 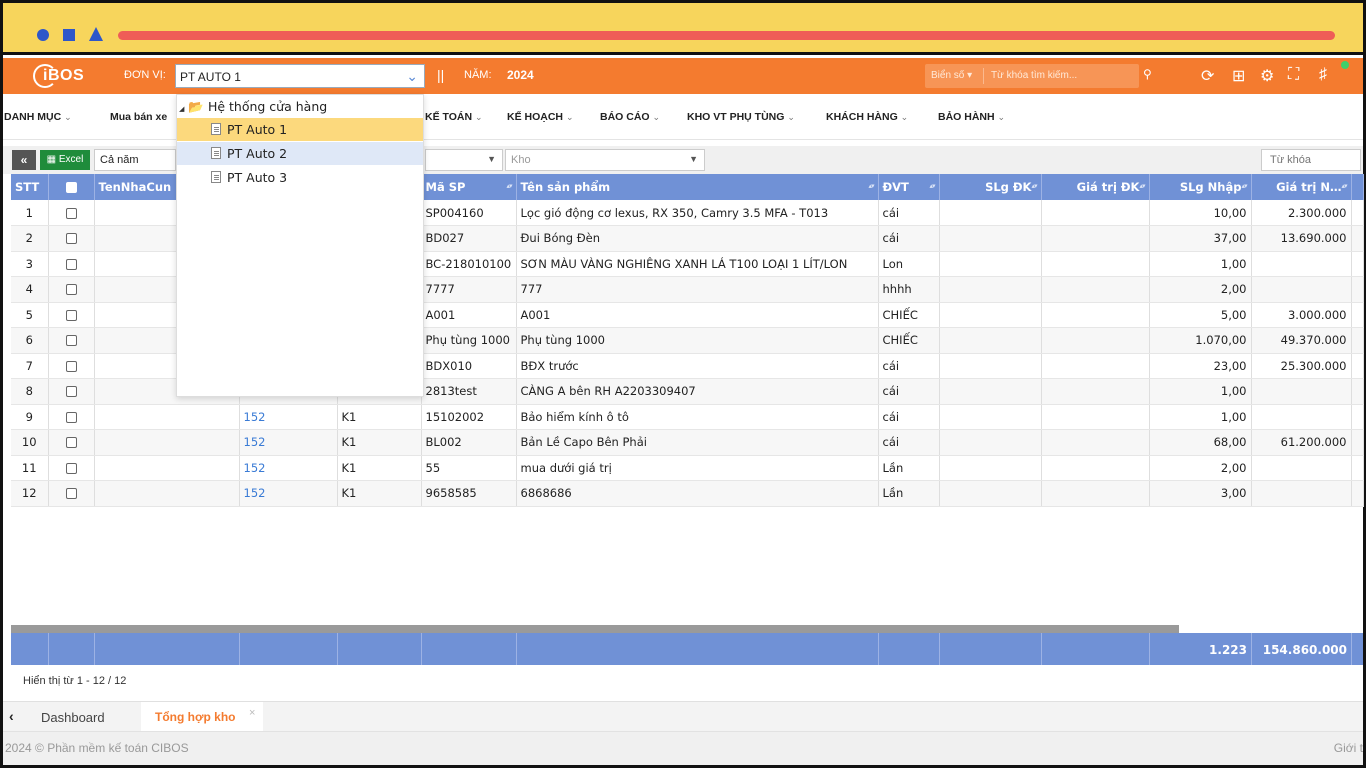 I want to click on col-ten-san-pham: Tên sản phẩm, so click(x=697, y=187).